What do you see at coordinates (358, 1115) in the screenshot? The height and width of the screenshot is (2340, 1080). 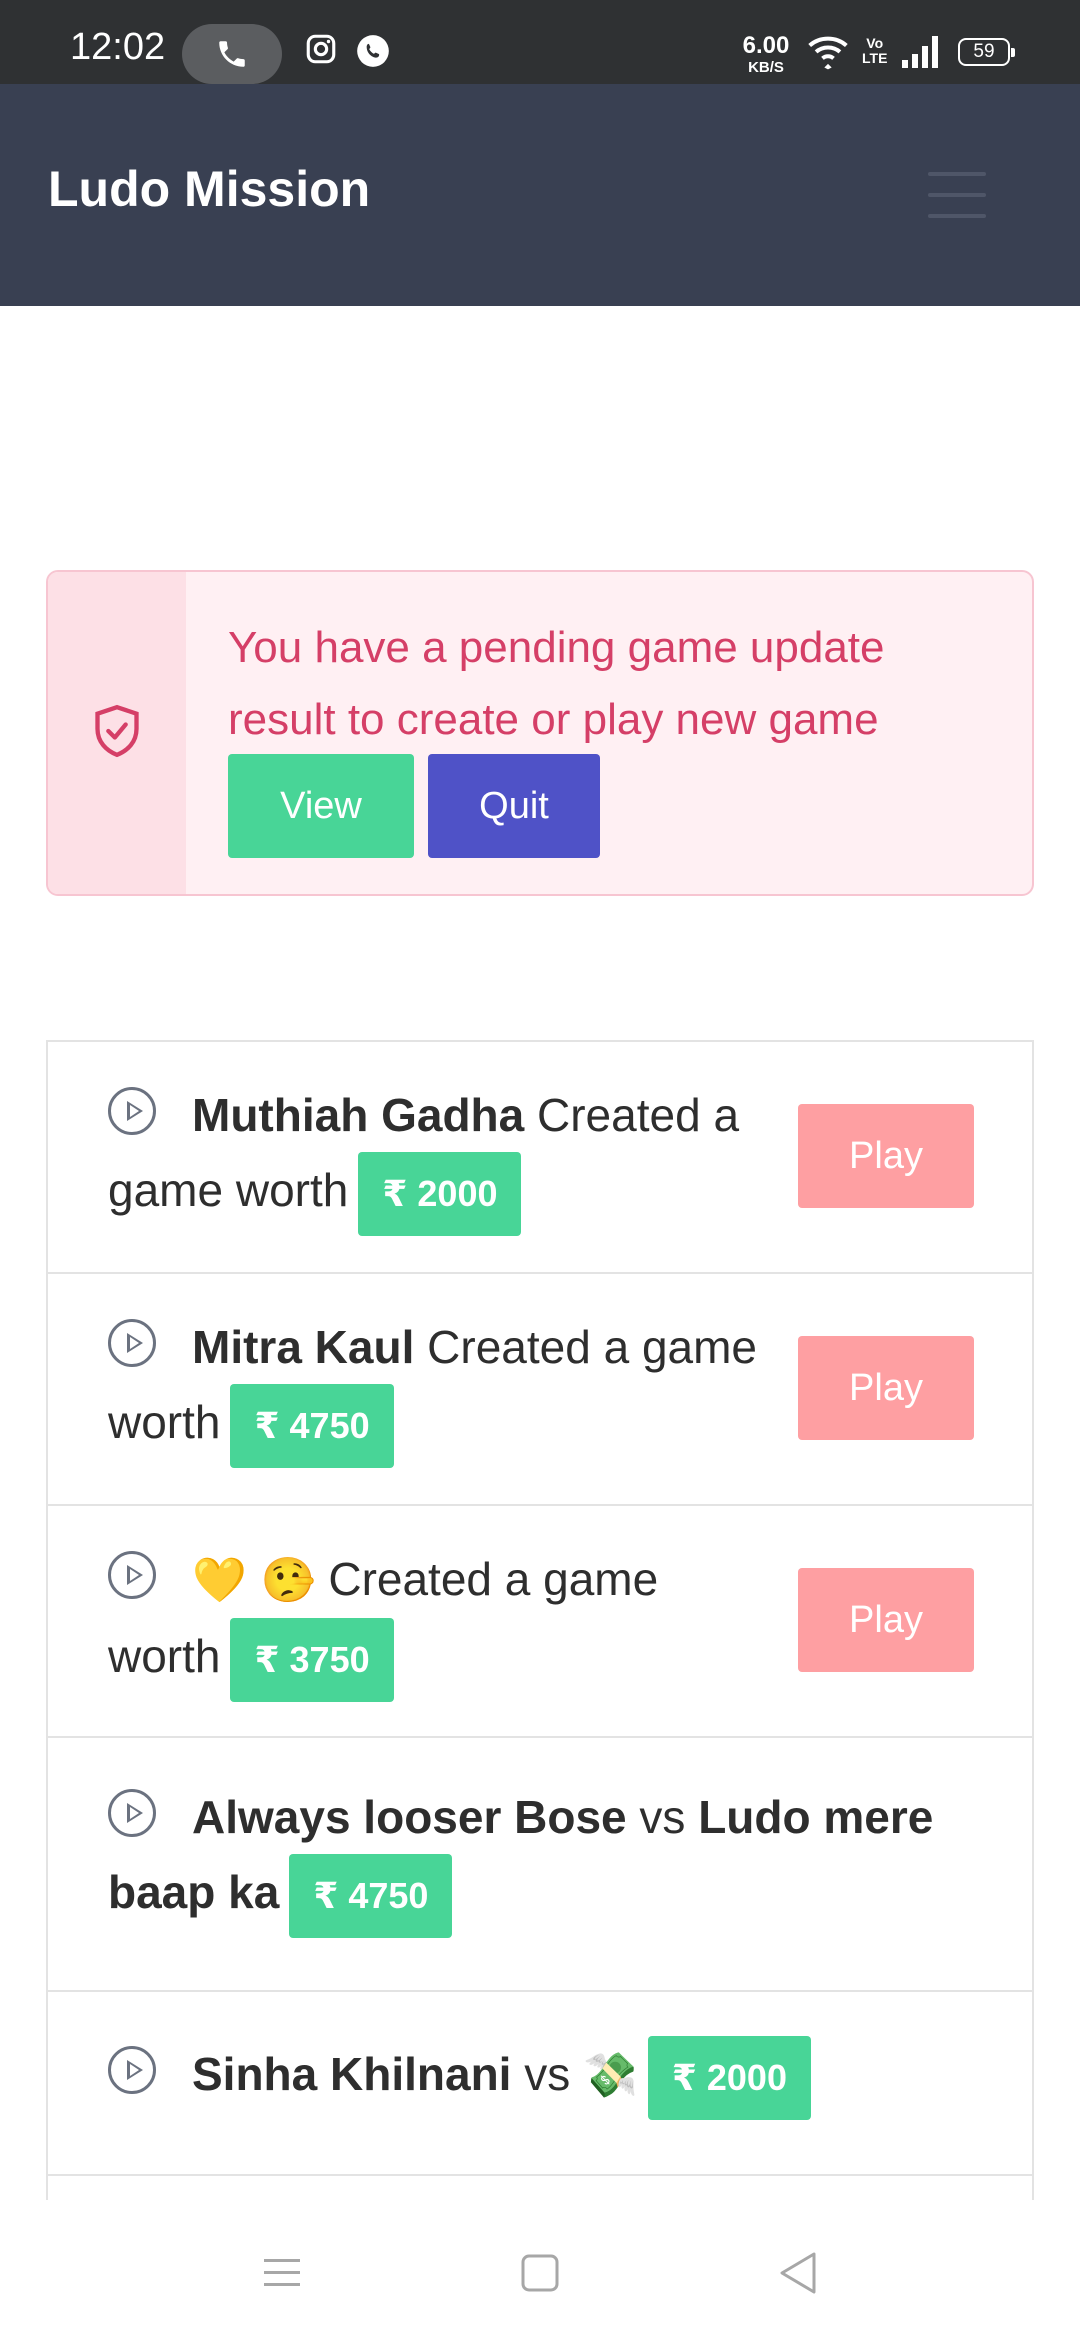 I see `player-name: Muthiah Gadha` at bounding box center [358, 1115].